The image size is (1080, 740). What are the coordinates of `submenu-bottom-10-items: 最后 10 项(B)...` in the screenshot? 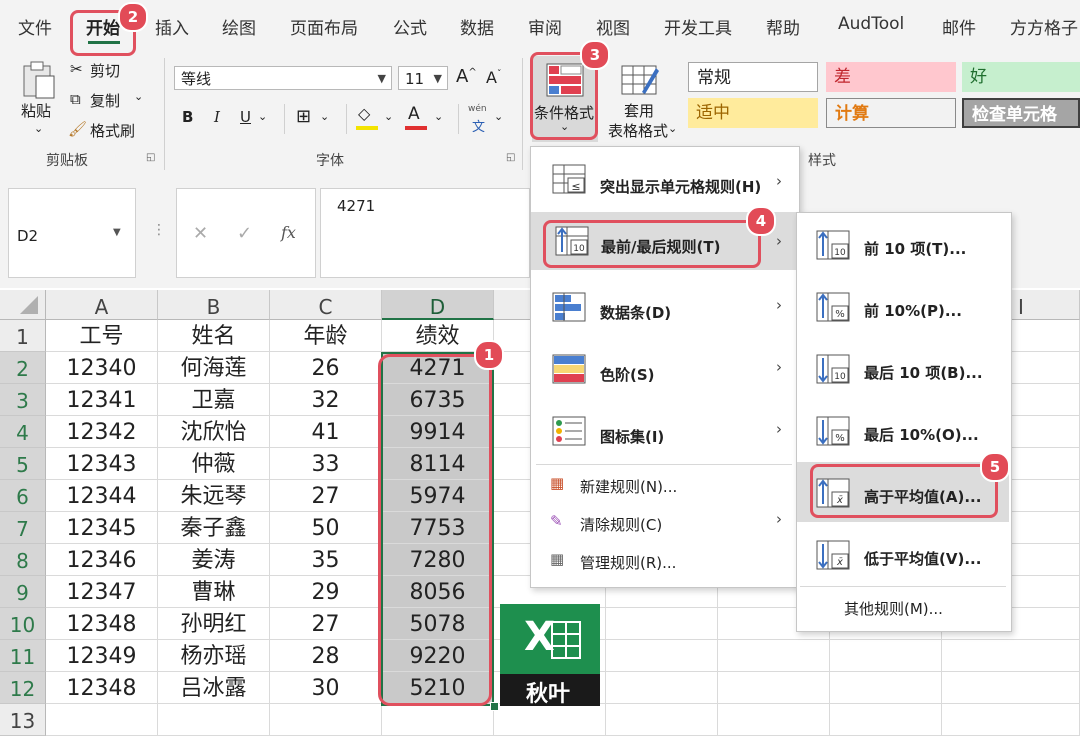 It's located at (923, 372).